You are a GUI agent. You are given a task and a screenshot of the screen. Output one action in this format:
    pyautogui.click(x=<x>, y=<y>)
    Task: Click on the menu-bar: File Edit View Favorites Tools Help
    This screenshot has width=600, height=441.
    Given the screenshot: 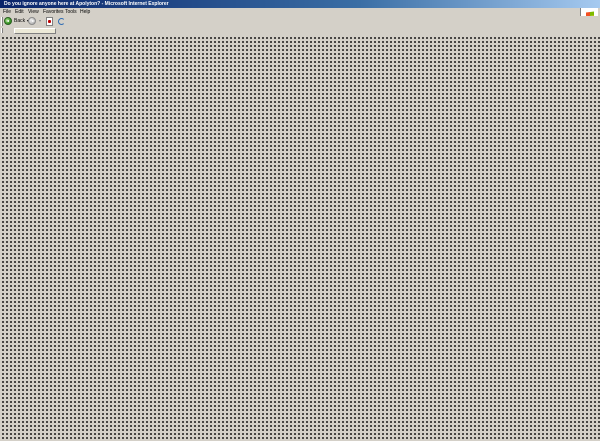 What is the action you would take?
    pyautogui.click(x=300, y=12)
    